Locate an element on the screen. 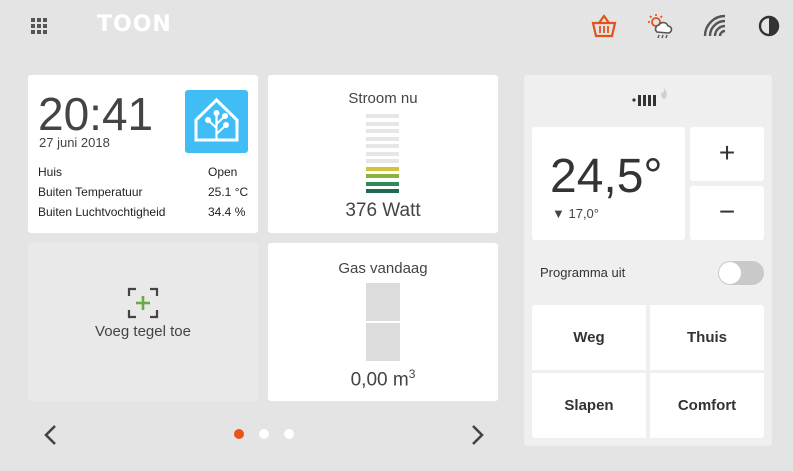 The image size is (793, 471). power-title: Stroom nu is located at coordinates (383, 98).